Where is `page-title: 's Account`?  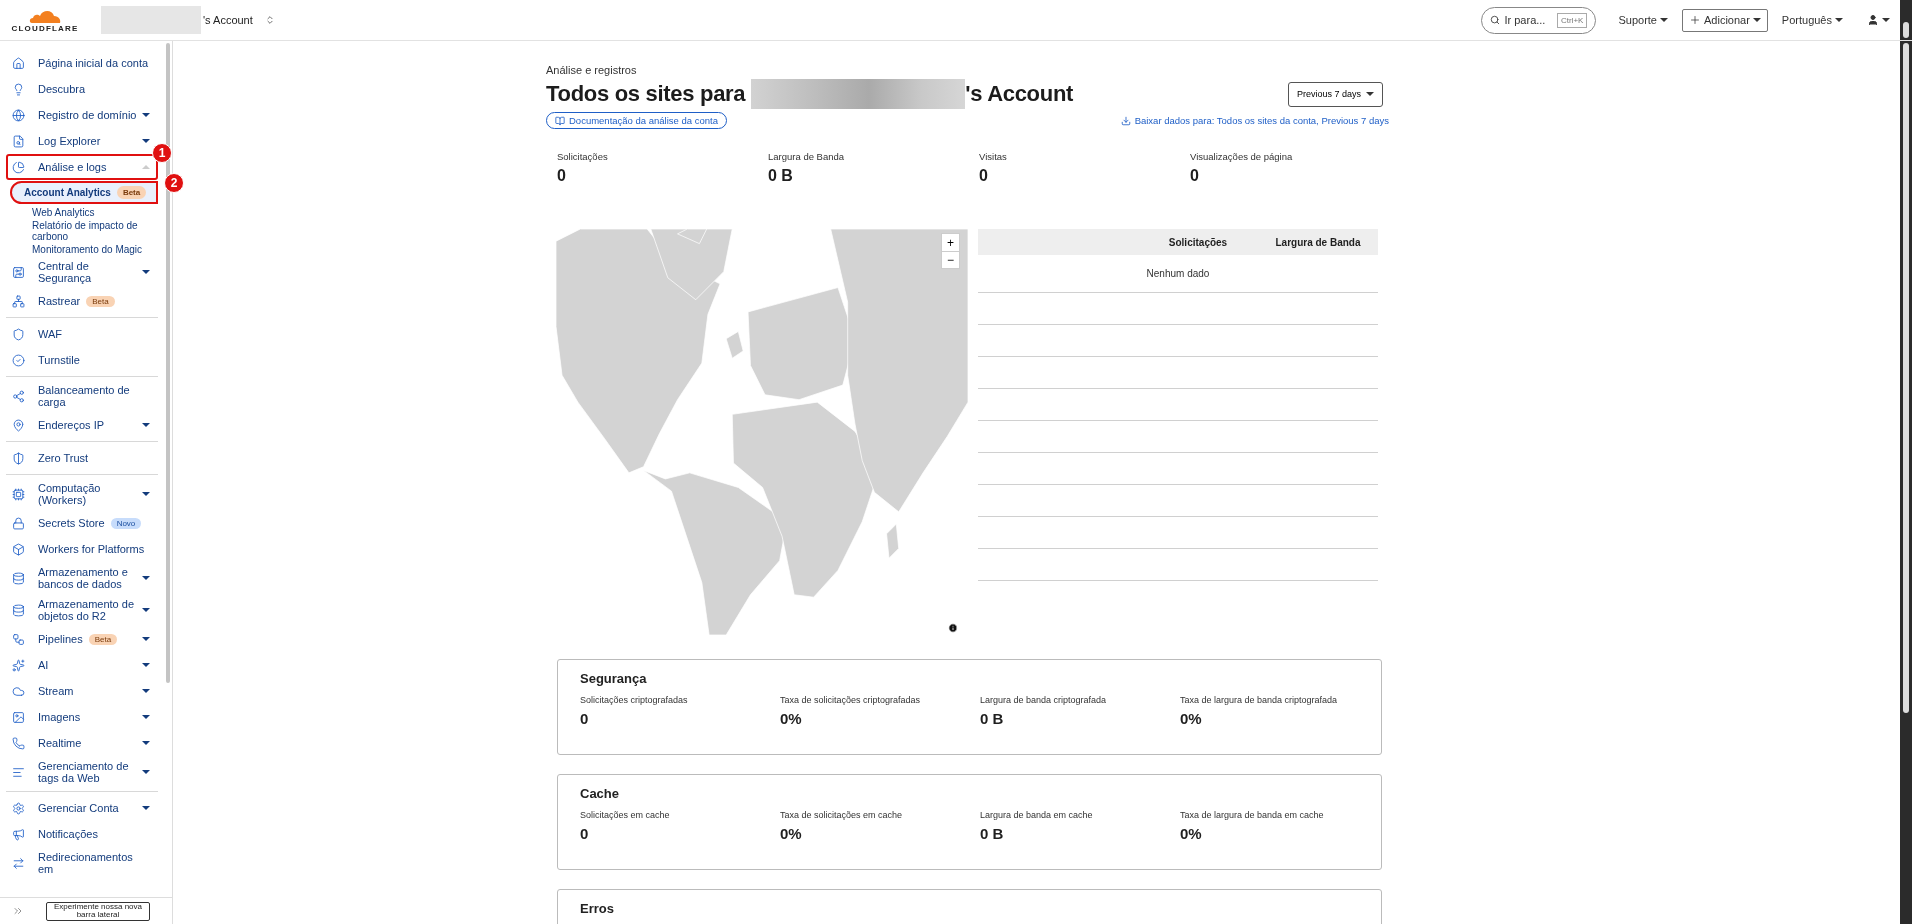
page-title: 's Account is located at coordinates (1019, 94).